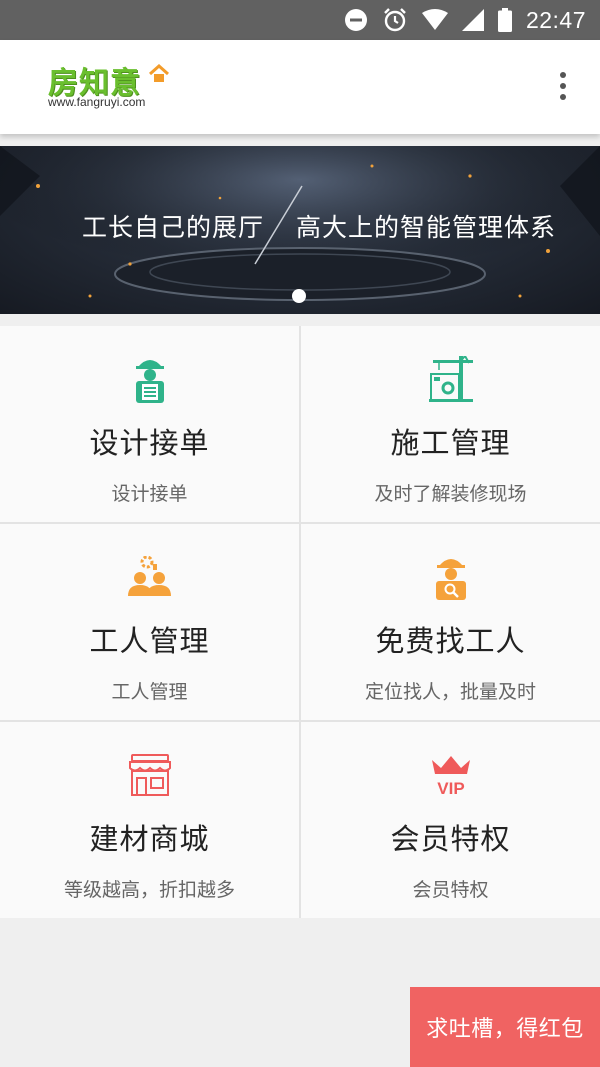 The width and height of the screenshot is (600, 1067). Describe the element at coordinates (150, 379) in the screenshot. I see `blueprint-worker-icon` at that location.